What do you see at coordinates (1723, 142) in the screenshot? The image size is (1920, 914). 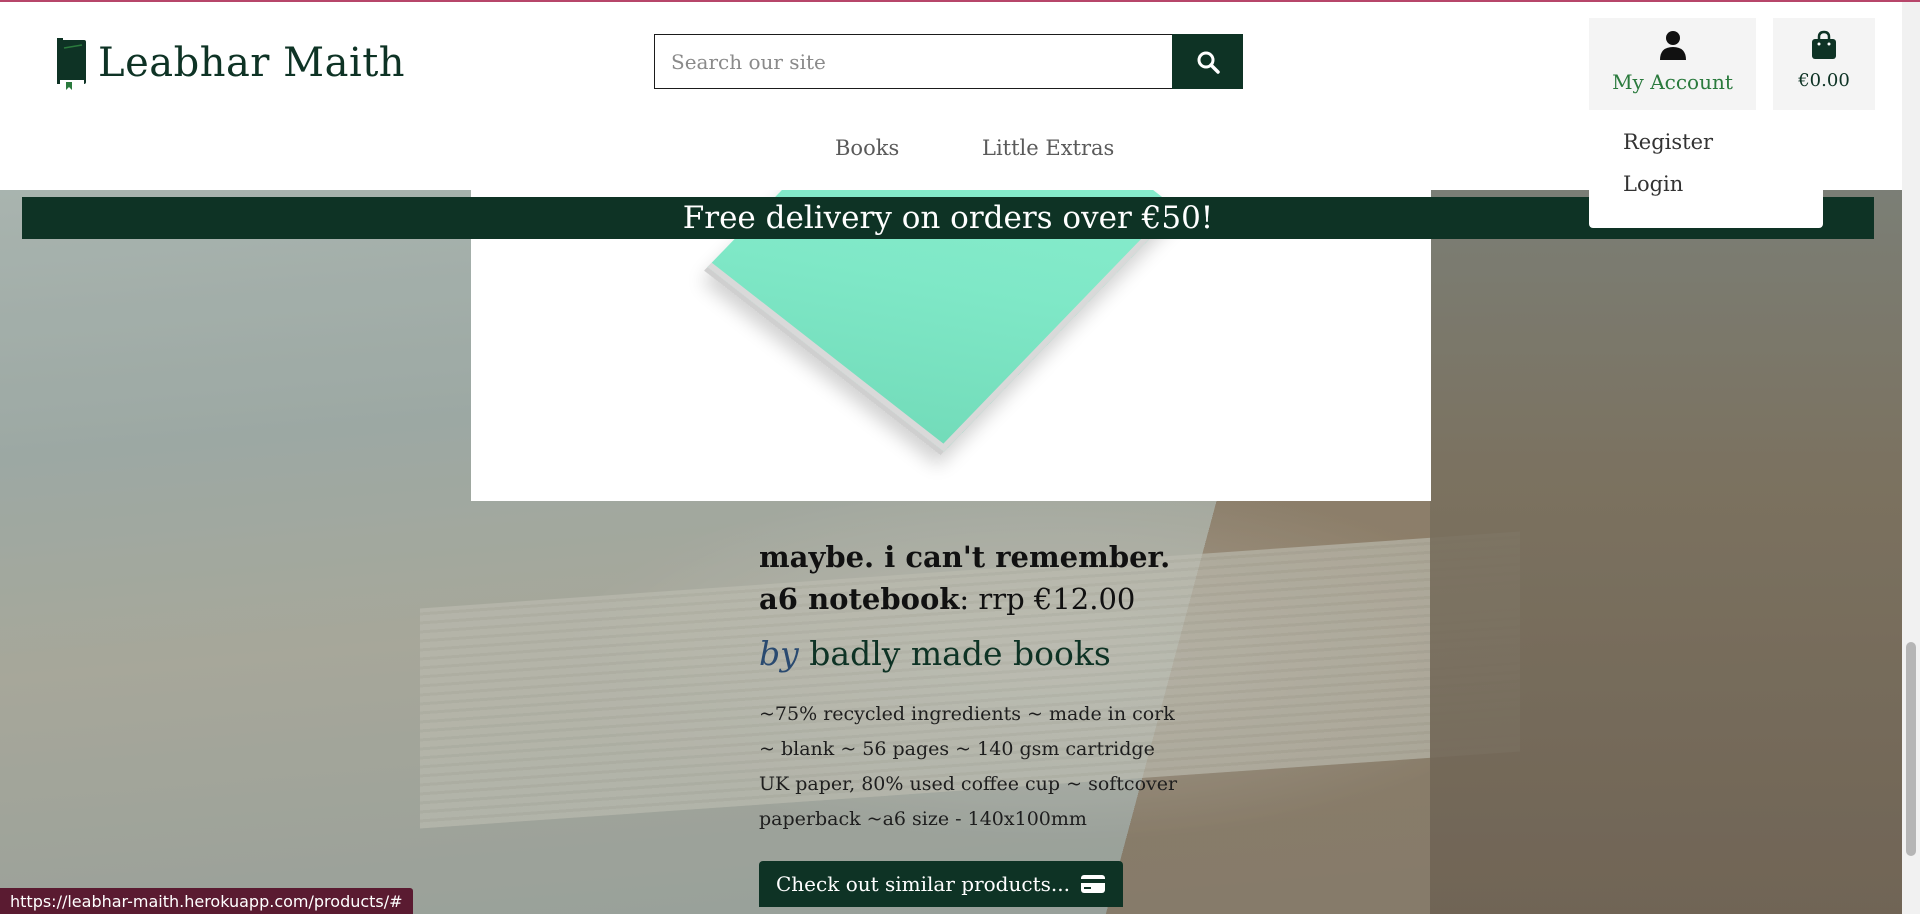 I see `register-link: Register` at bounding box center [1723, 142].